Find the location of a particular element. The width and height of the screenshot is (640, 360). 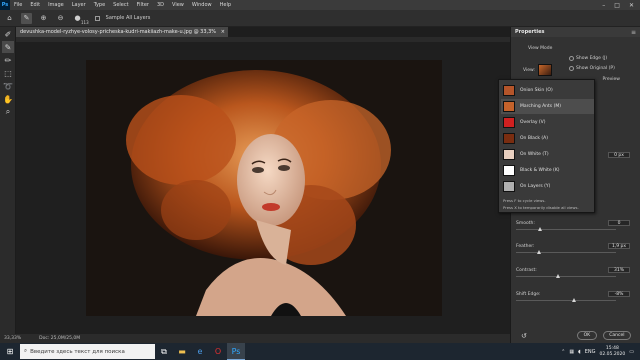

cancel-button: Cancel is located at coordinates (616, 335).